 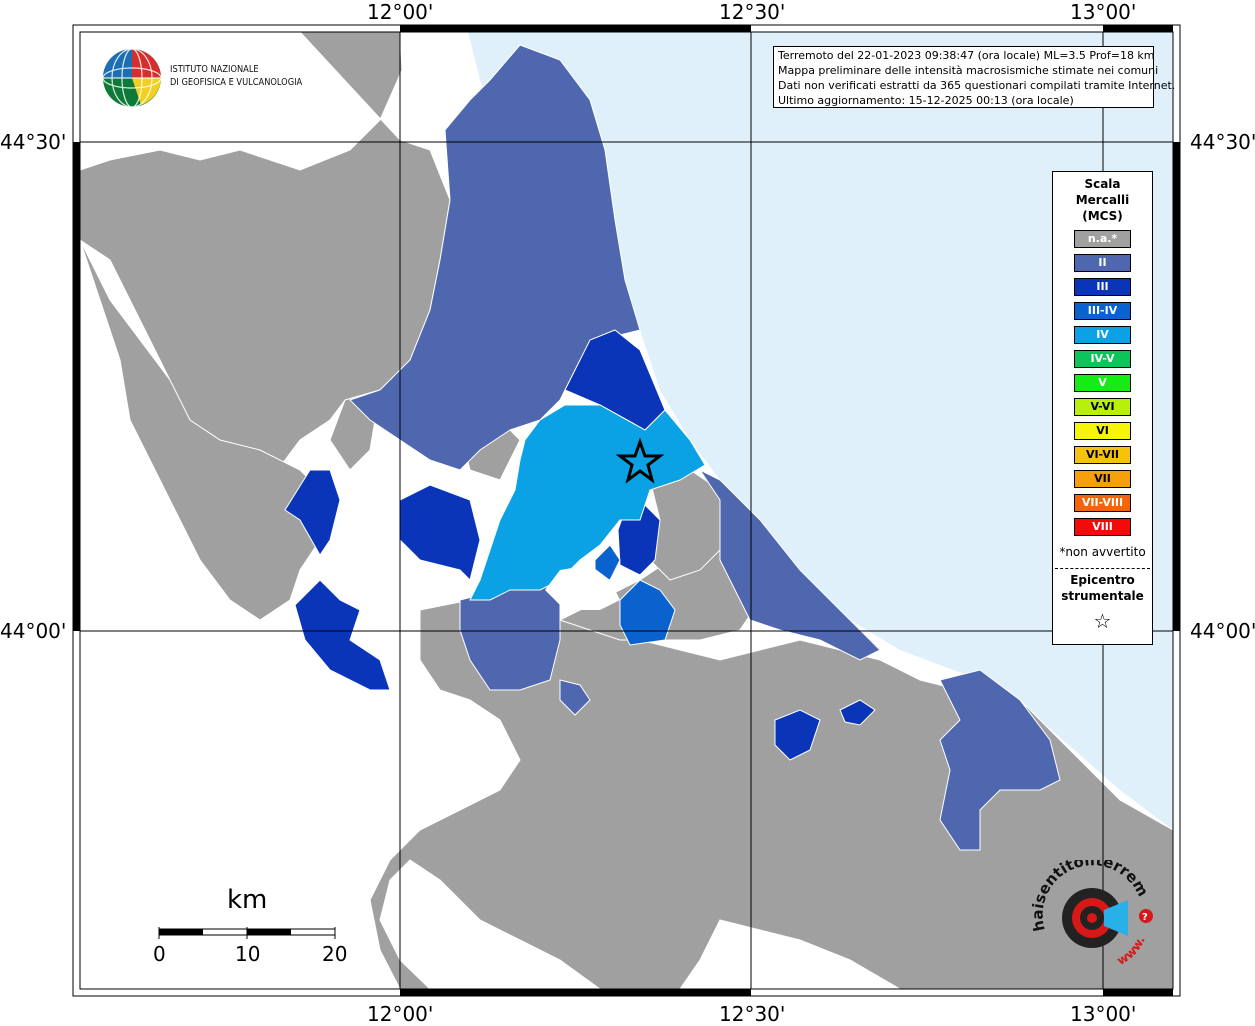 What do you see at coordinates (159, 954) in the screenshot?
I see `scale-tick-0: 0` at bounding box center [159, 954].